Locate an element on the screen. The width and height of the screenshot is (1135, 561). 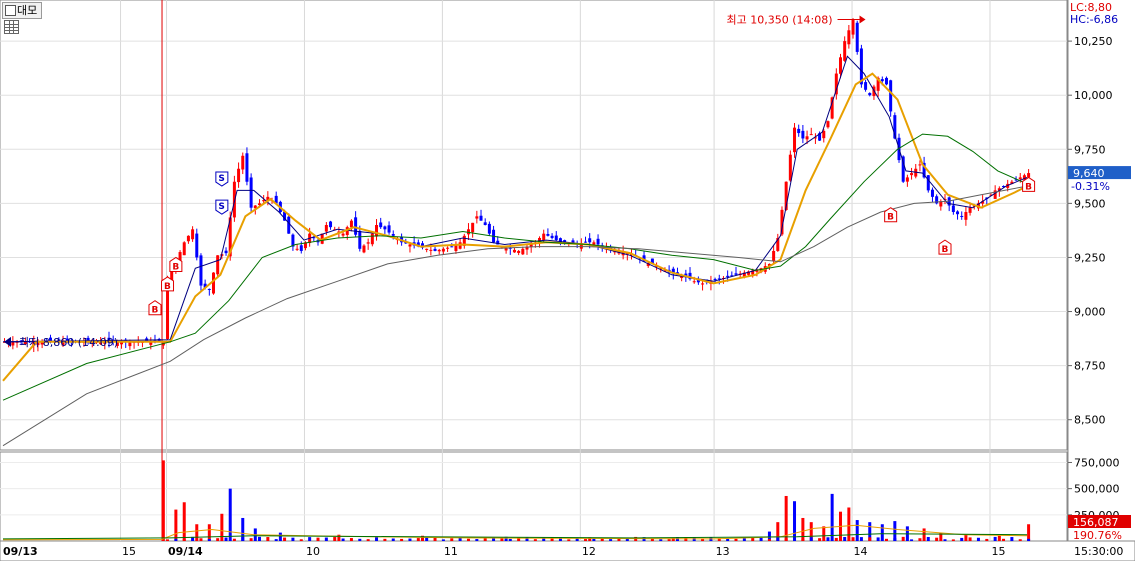
price-tick-label: 9,500 is located at coordinates (1090, 203).